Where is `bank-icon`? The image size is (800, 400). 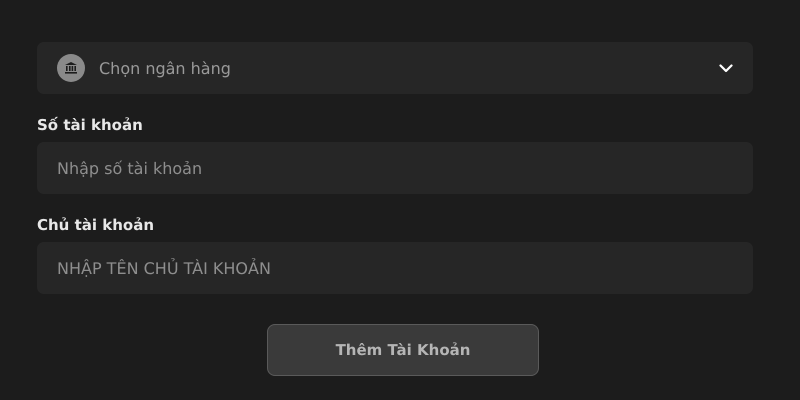 bank-icon is located at coordinates (71, 68).